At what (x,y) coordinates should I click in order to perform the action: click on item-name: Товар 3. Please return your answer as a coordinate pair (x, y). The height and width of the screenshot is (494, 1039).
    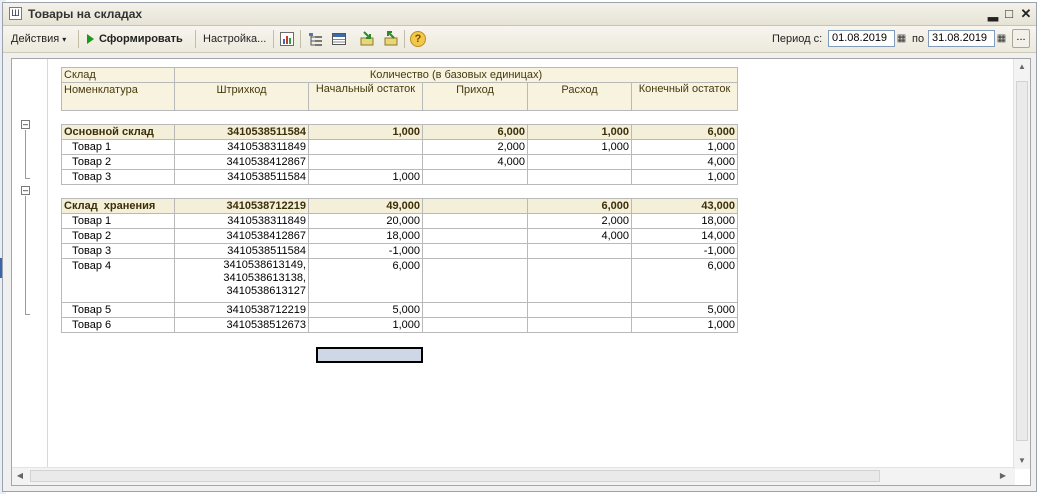
    Looking at the image, I should click on (118, 177).